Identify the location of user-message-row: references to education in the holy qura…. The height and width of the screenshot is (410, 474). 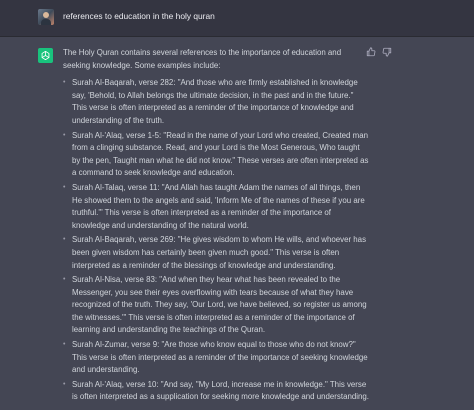
(237, 18).